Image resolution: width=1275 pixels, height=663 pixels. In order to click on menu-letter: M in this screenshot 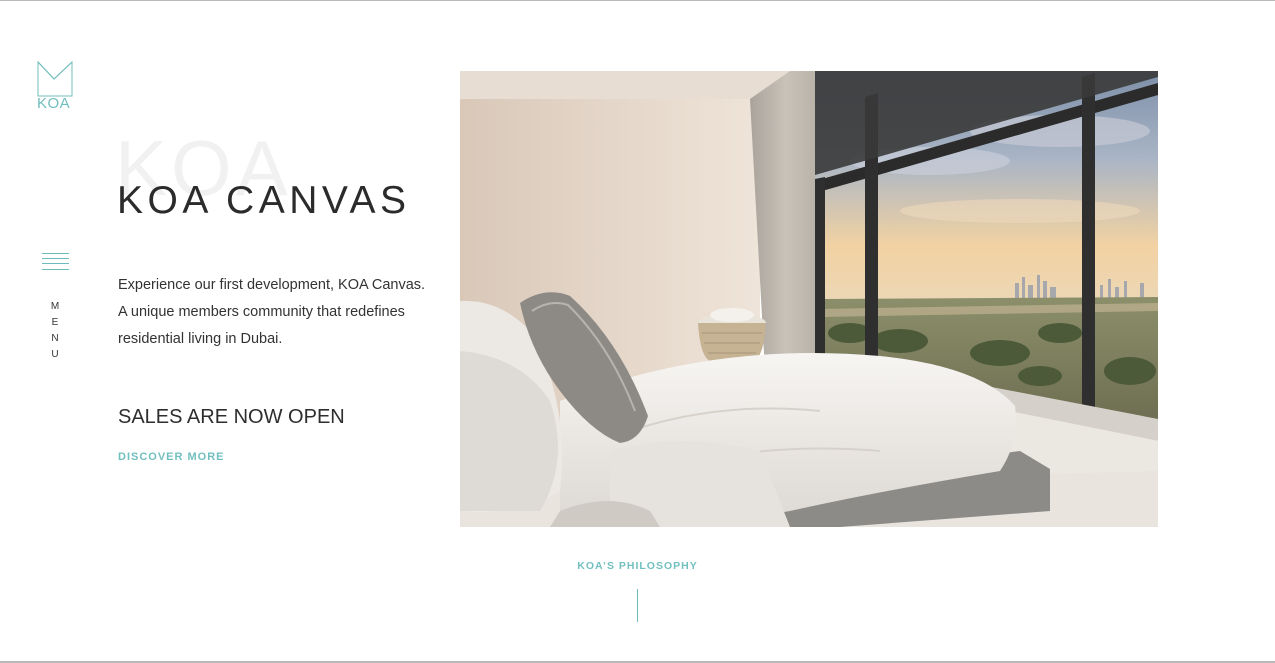, I will do `click(55, 306)`.